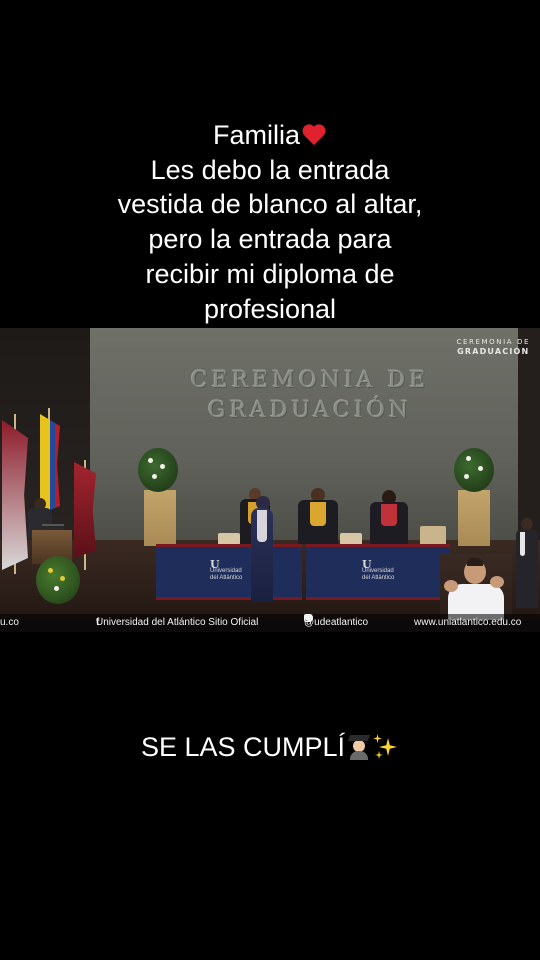 The width and height of the screenshot is (540, 960). I want to click on table-left: U Universidad del Atlántico, so click(229, 572).